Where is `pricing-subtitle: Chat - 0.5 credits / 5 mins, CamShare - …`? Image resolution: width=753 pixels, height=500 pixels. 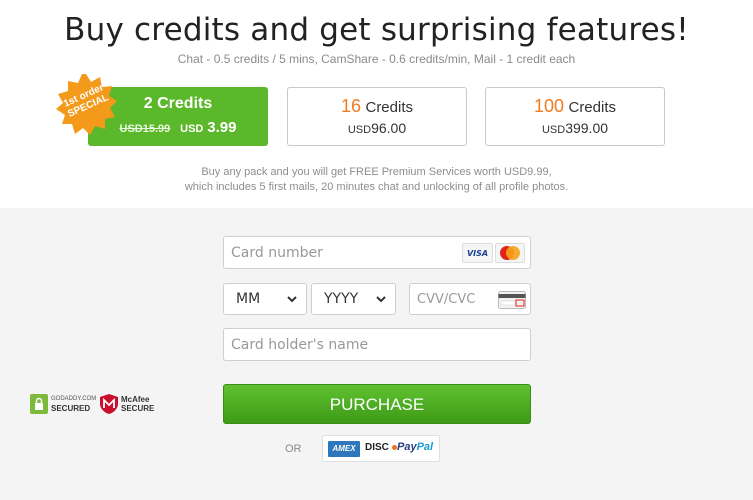
pricing-subtitle: Chat - 0.5 credits / 5 mins, CamShare - … is located at coordinates (376, 59).